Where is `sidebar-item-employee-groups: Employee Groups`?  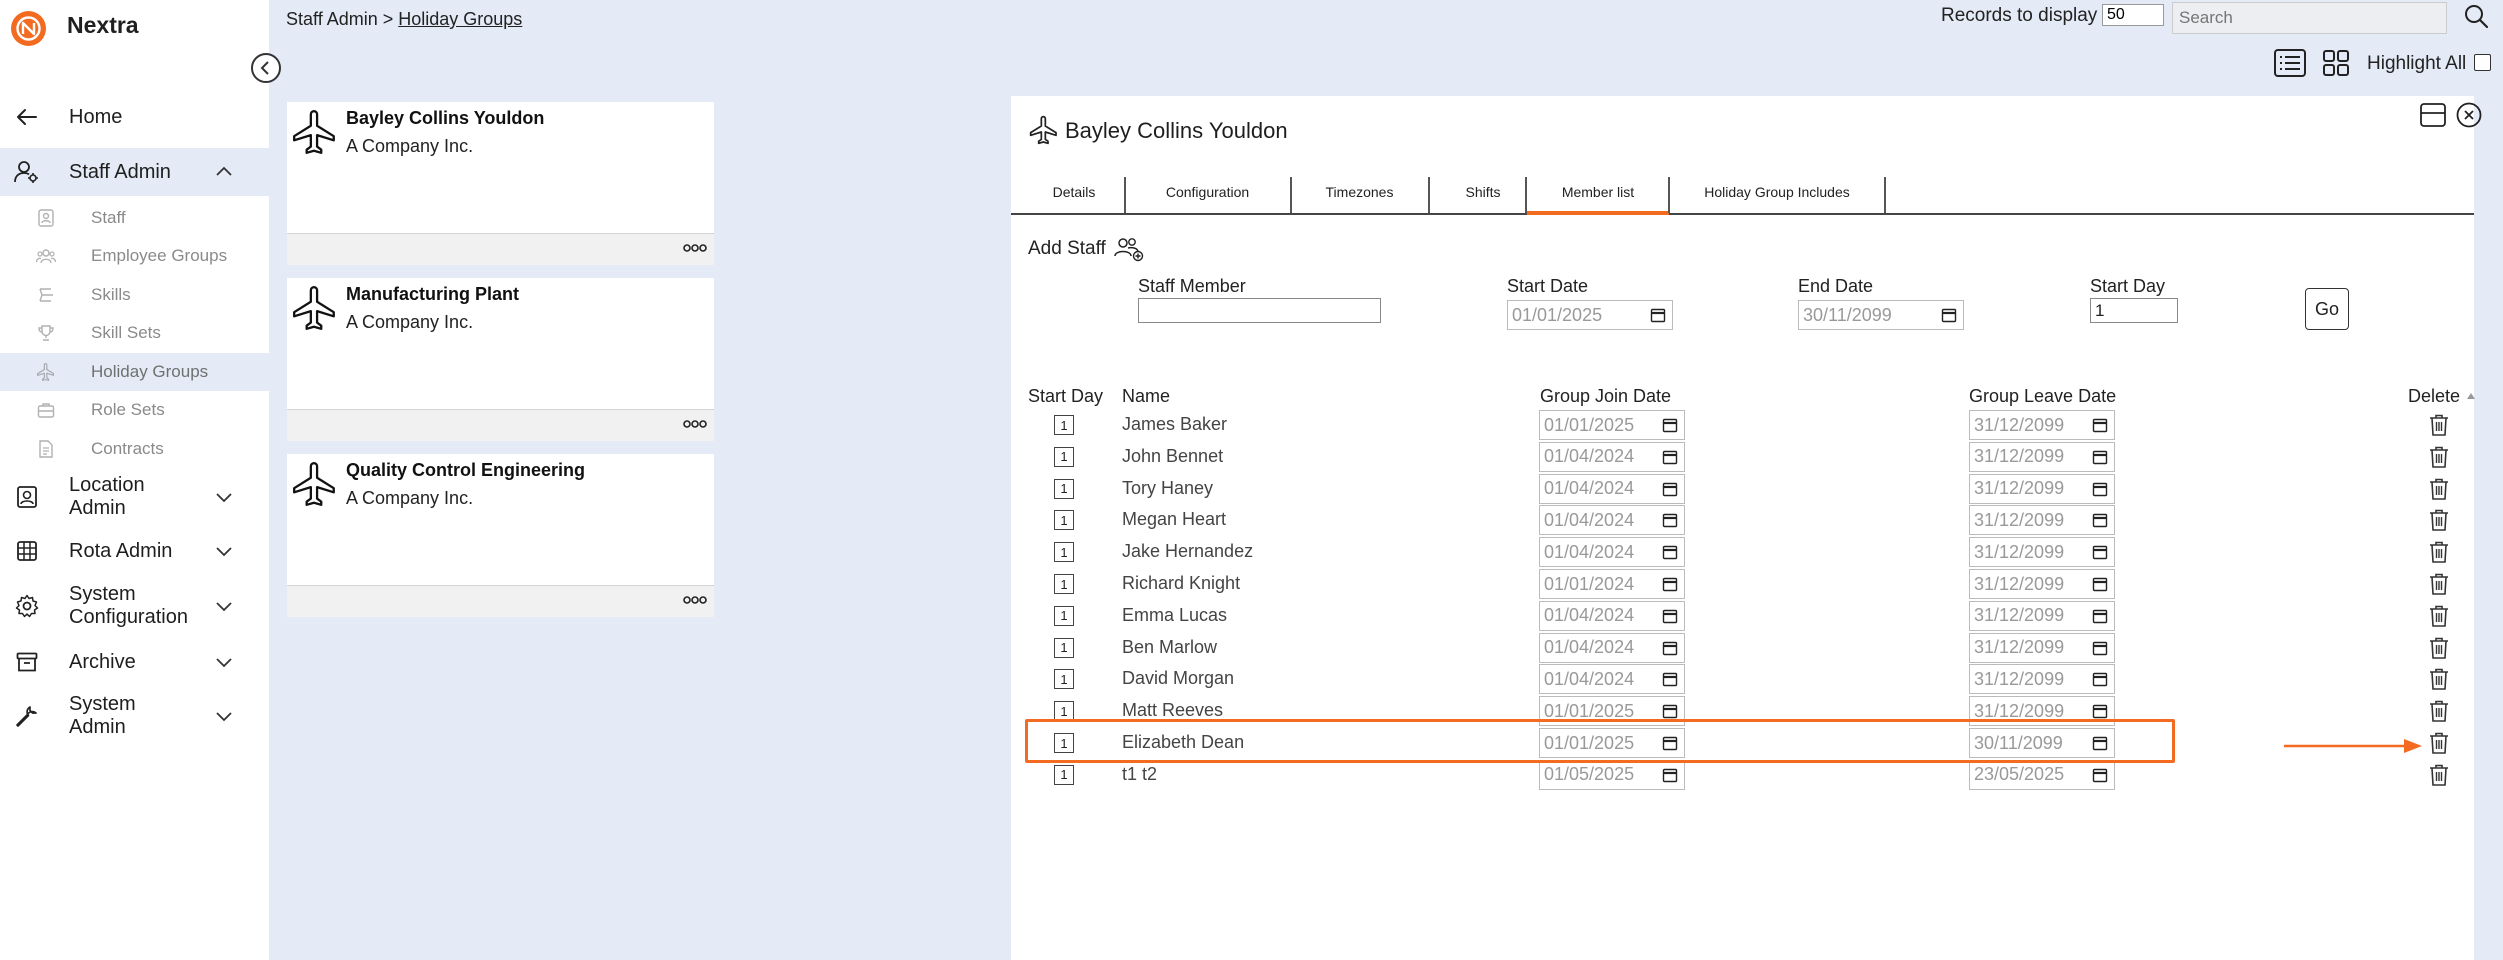 sidebar-item-employee-groups: Employee Groups is located at coordinates (134, 256).